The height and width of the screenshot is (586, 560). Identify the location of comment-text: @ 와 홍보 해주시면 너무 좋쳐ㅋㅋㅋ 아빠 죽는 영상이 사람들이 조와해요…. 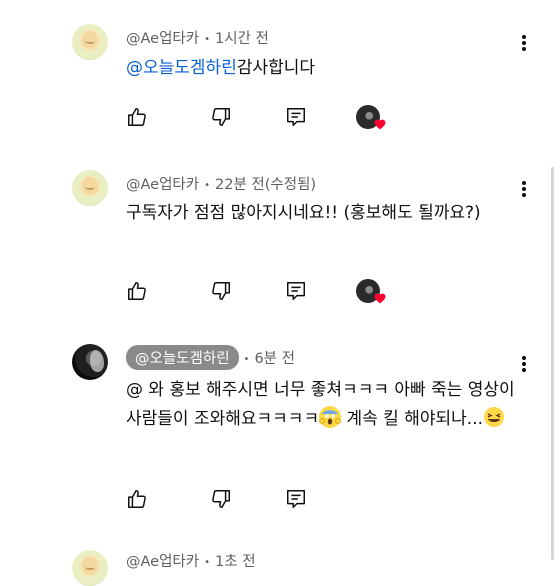
(323, 405).